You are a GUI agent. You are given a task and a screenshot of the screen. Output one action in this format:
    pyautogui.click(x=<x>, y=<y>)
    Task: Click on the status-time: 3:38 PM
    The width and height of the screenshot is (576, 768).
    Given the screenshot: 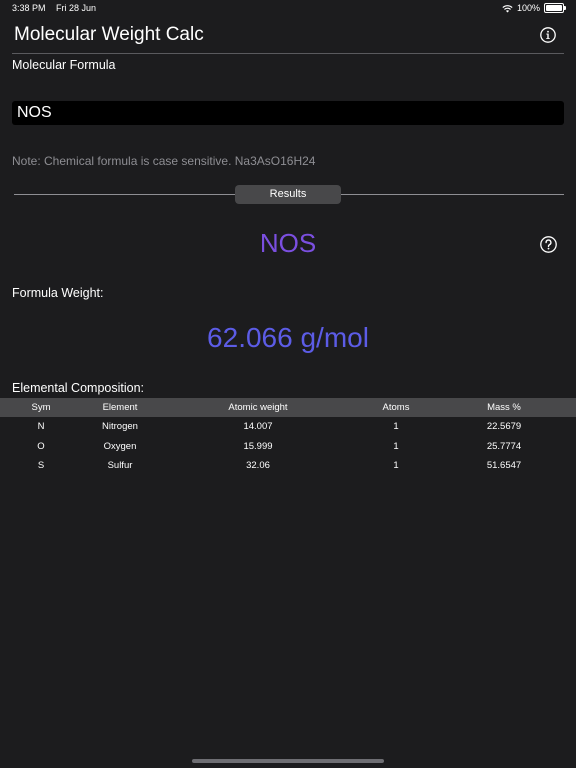 What is the action you would take?
    pyautogui.click(x=29, y=8)
    